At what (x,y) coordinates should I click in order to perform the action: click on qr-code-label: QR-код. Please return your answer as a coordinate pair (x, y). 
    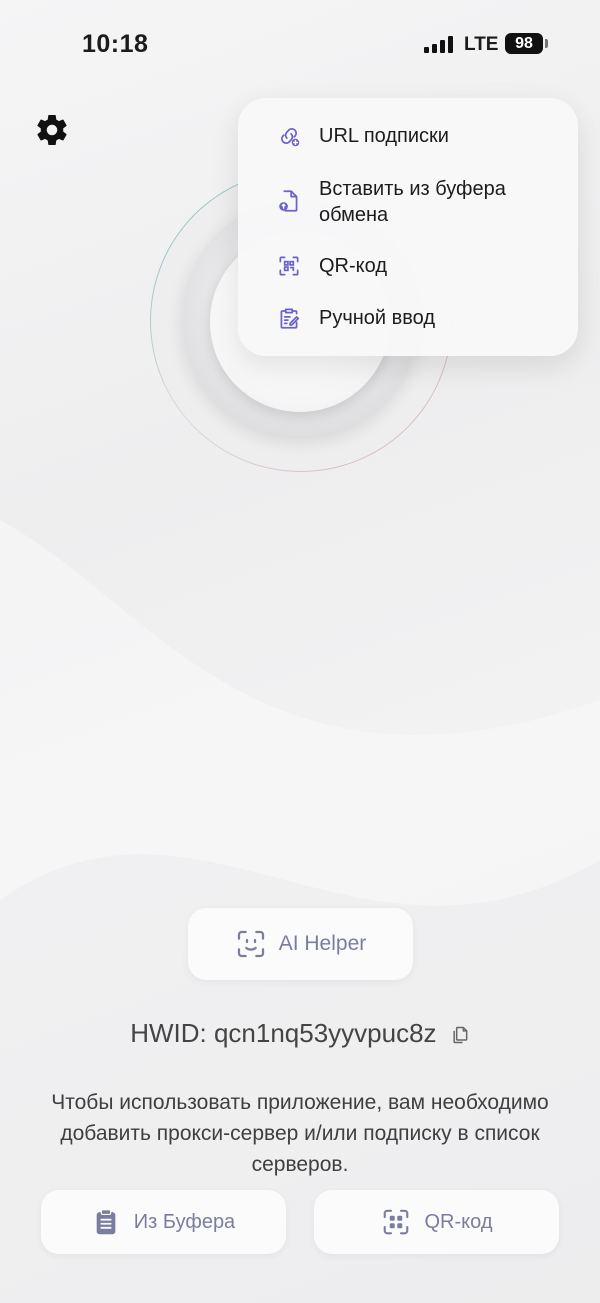
    Looking at the image, I should click on (458, 1221).